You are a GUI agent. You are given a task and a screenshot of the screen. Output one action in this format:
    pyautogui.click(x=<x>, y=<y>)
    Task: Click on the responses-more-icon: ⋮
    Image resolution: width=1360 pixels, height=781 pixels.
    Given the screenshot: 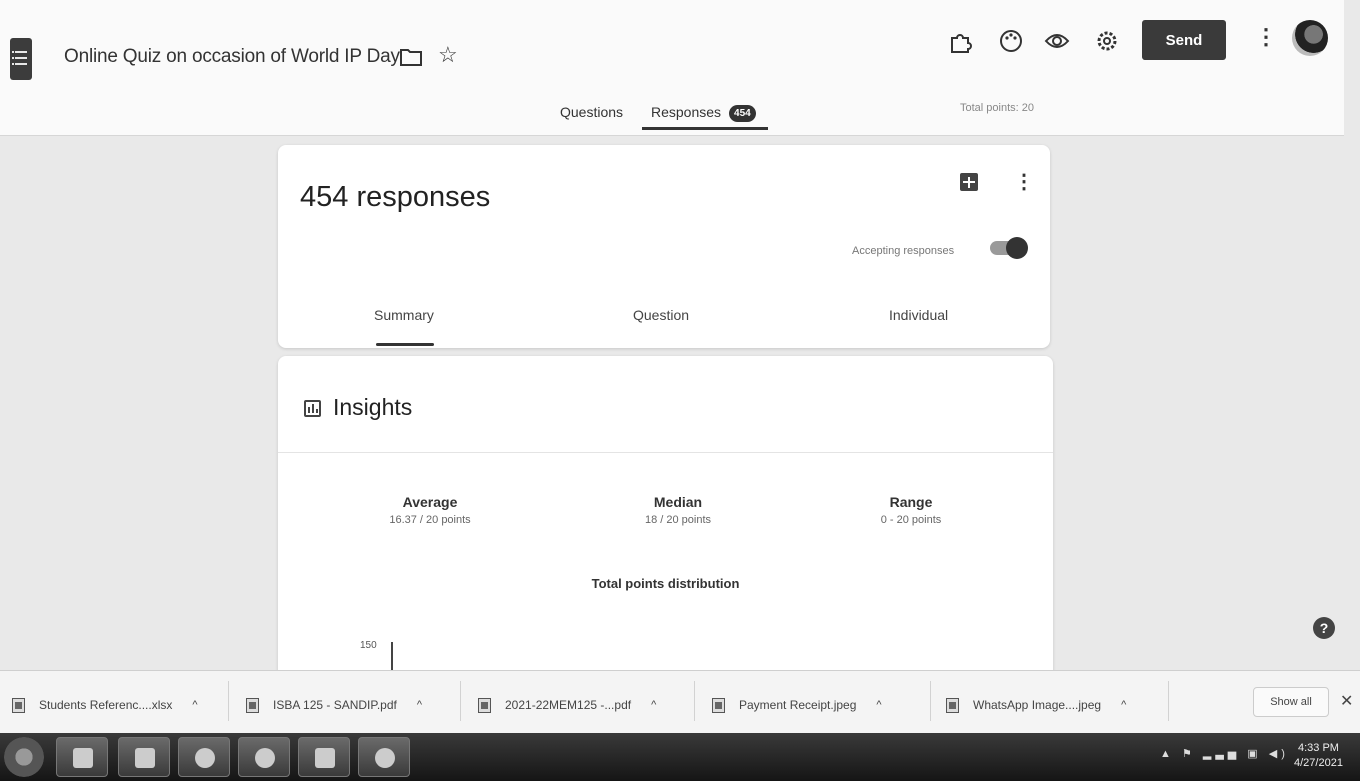 What is the action you would take?
    pyautogui.click(x=1024, y=181)
    